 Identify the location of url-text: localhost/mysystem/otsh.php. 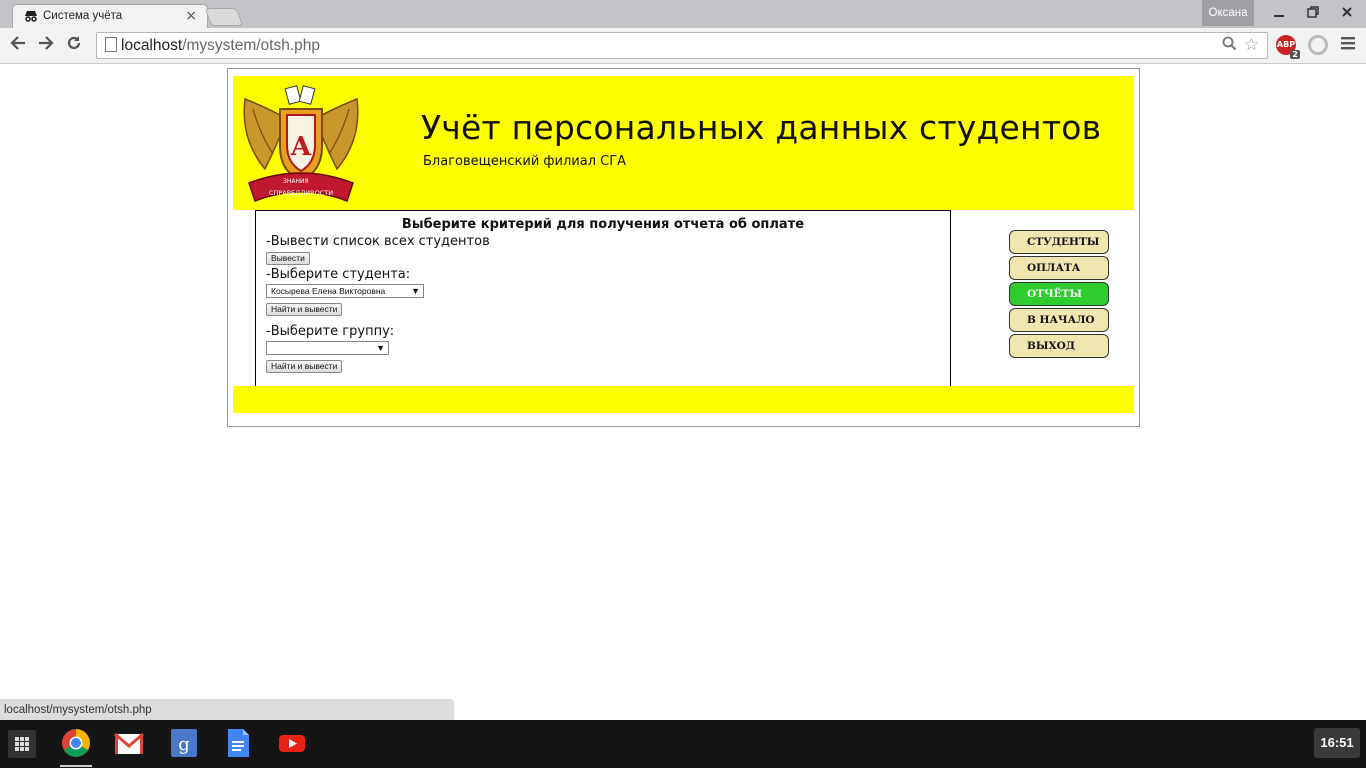
(221, 45).